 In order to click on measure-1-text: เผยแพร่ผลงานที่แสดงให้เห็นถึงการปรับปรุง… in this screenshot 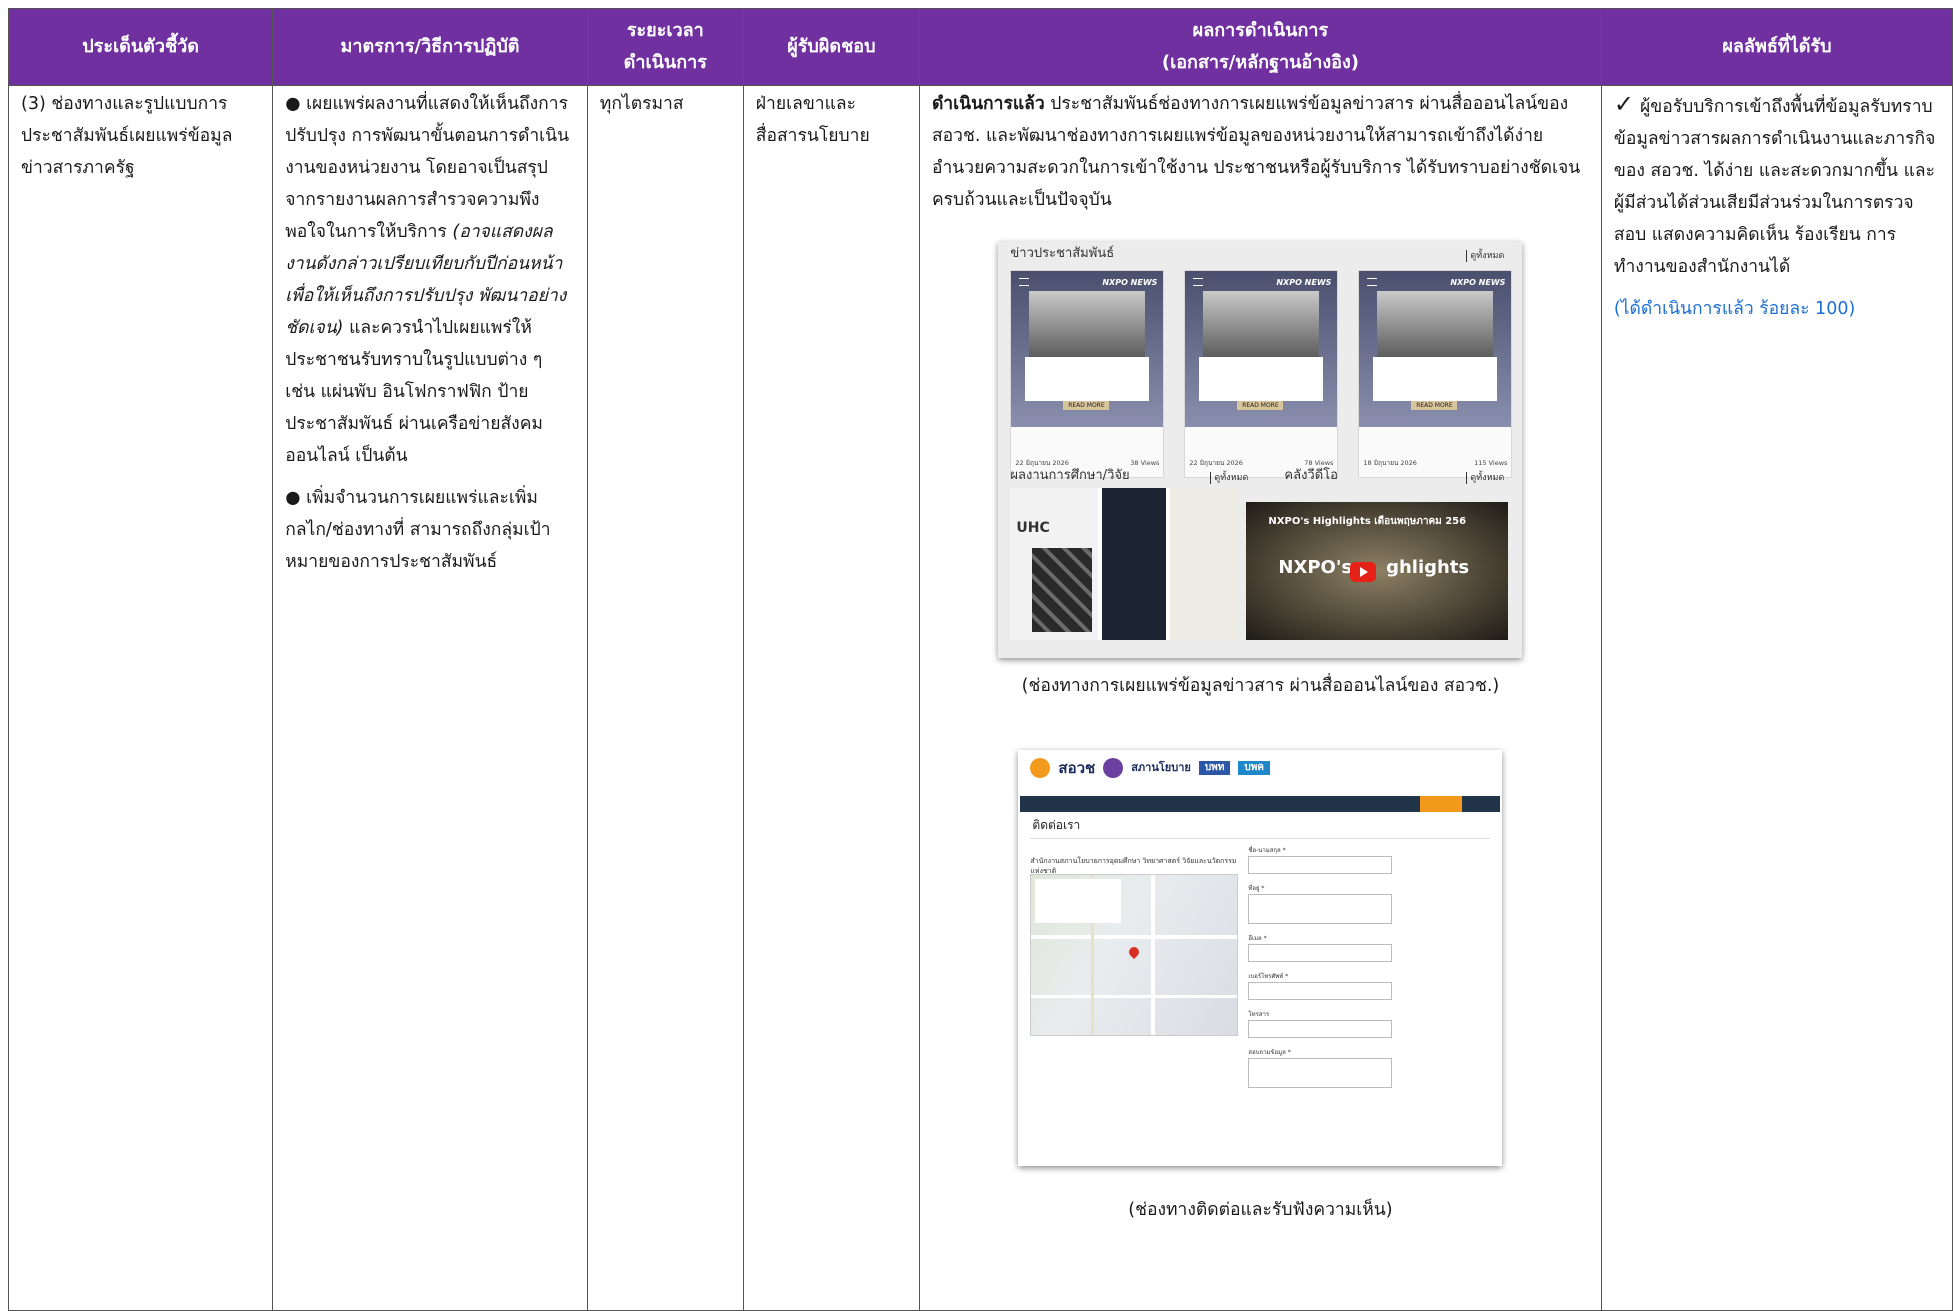, I will do `click(427, 168)`.